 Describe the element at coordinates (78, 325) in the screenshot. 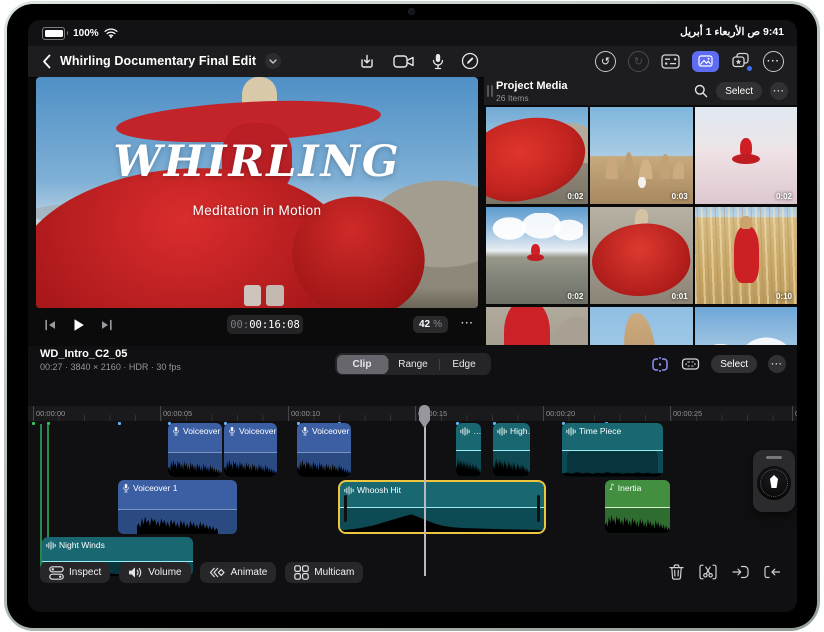

I see `play-button` at that location.